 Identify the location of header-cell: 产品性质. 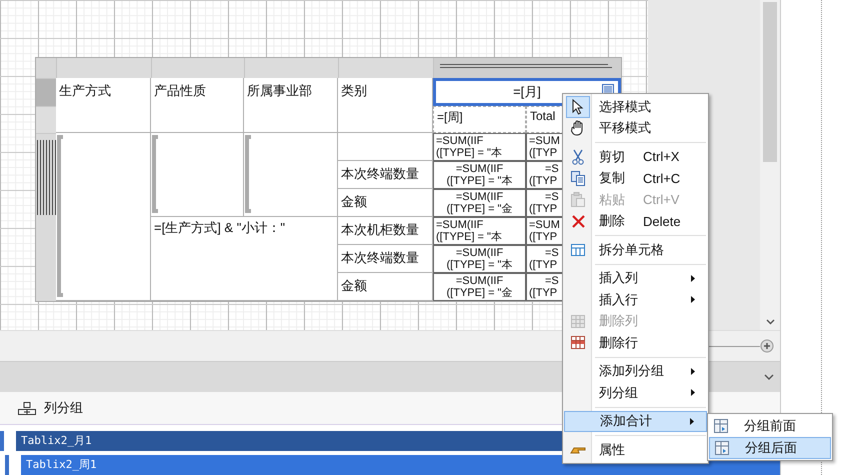
(197, 105).